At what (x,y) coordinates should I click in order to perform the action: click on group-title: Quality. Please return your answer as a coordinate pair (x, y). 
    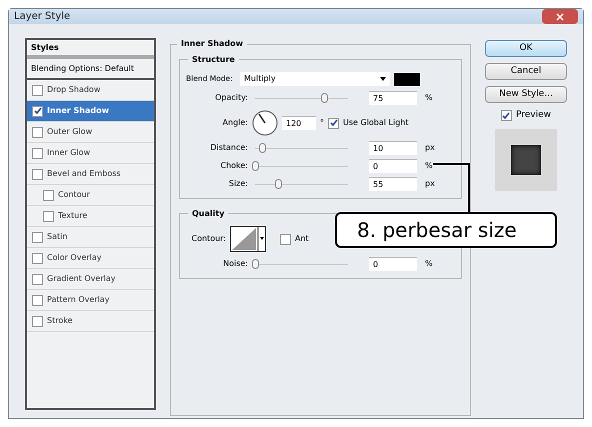
    Looking at the image, I should click on (208, 214).